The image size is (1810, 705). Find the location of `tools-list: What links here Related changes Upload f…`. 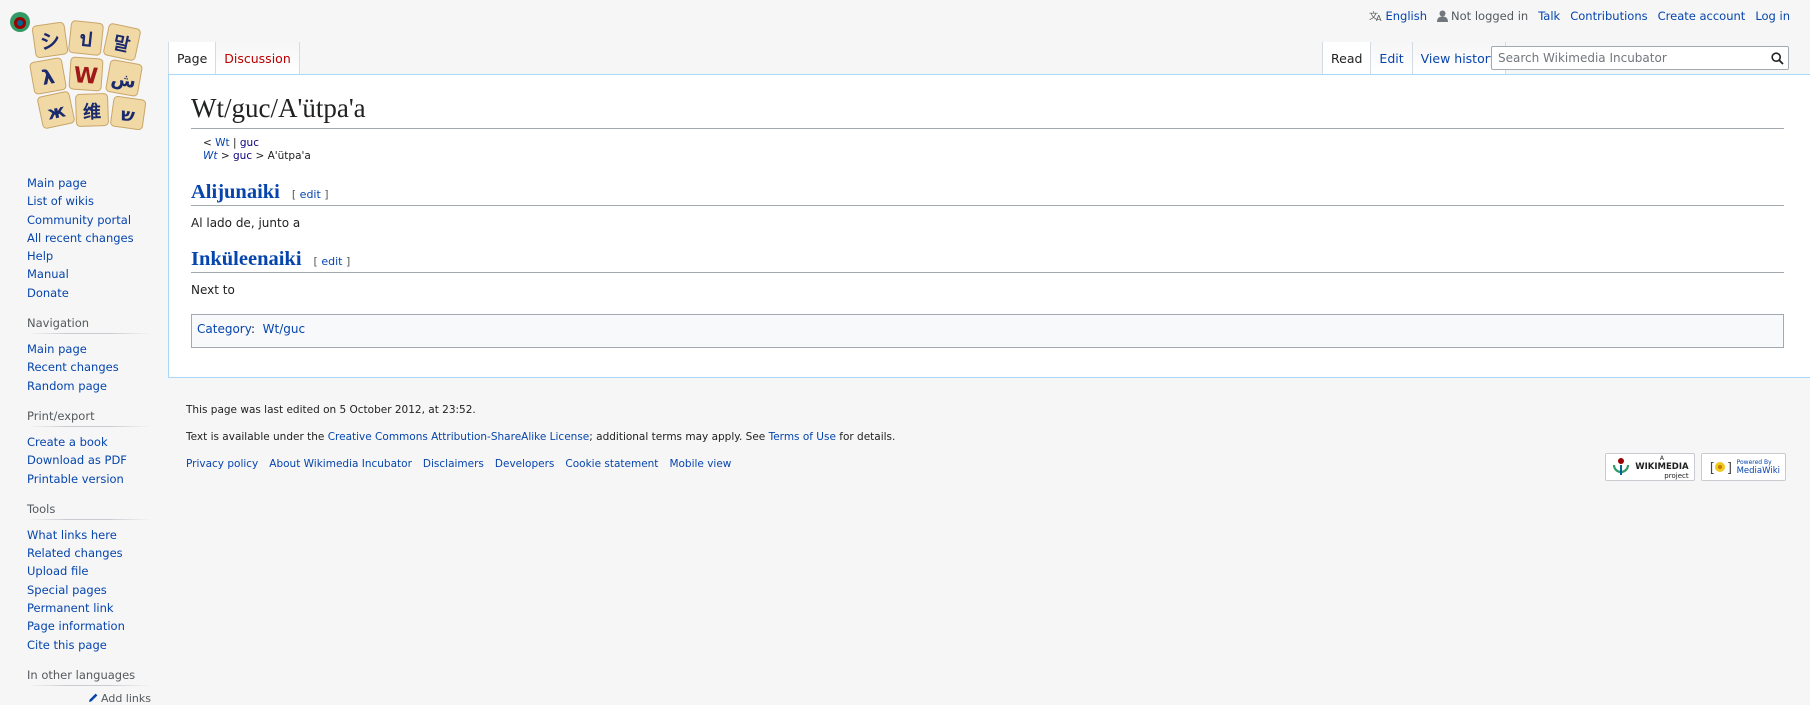

tools-list: What links here Related changes Upload f… is located at coordinates (89, 590).